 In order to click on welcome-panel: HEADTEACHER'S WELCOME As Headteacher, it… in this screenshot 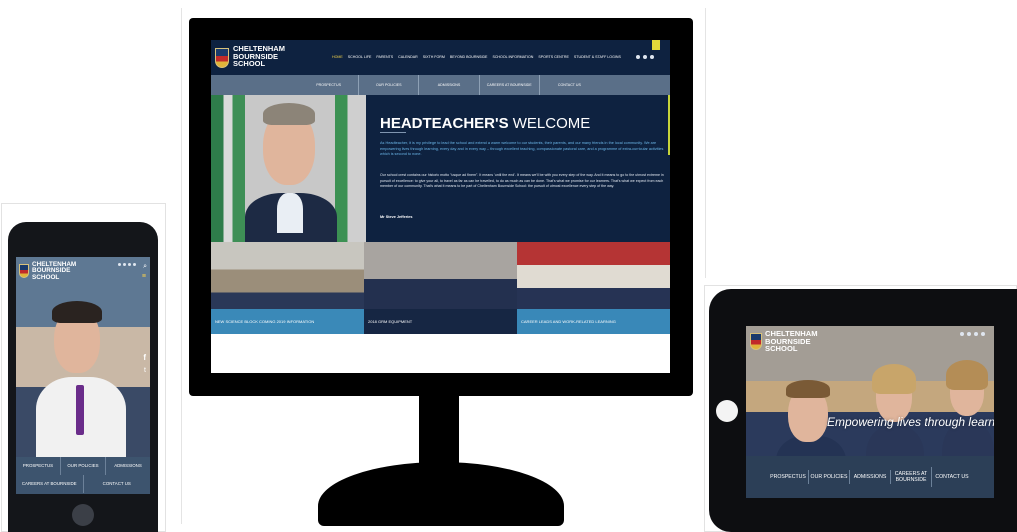, I will do `click(518, 168)`.